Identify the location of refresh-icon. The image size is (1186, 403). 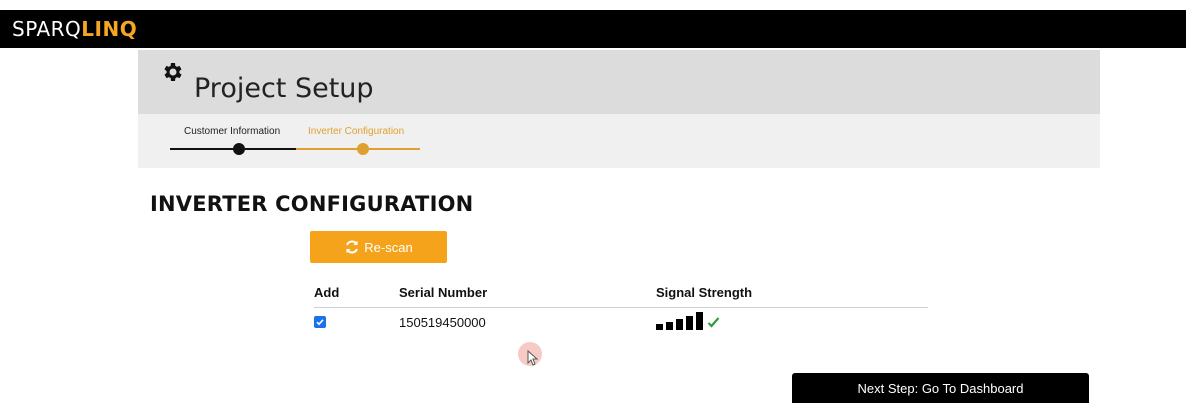
(352, 247).